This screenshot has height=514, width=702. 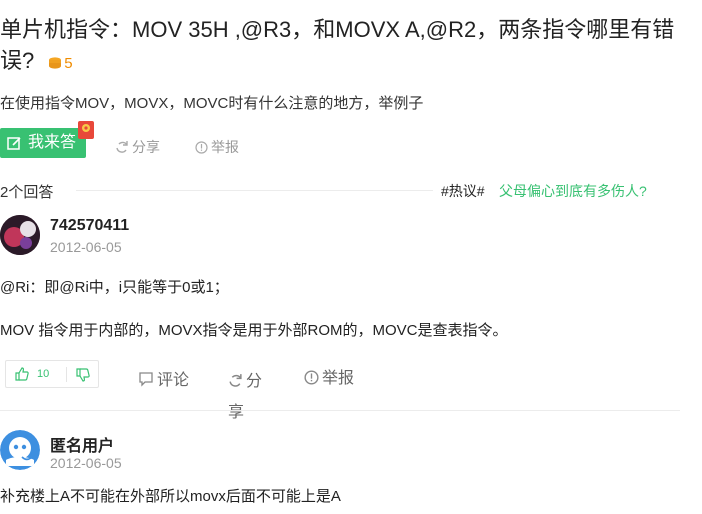 I want to click on question-report-link: 举报, so click(x=217, y=147).